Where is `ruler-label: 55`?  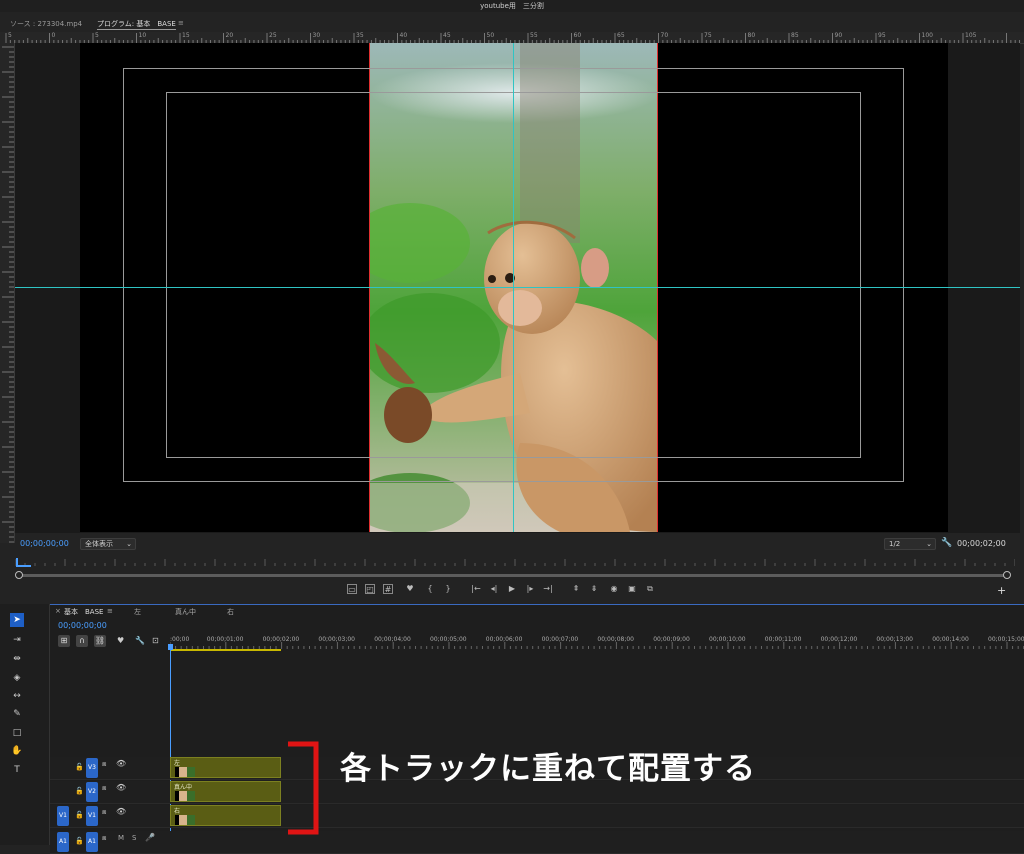
ruler-label: 55 is located at coordinates (534, 35).